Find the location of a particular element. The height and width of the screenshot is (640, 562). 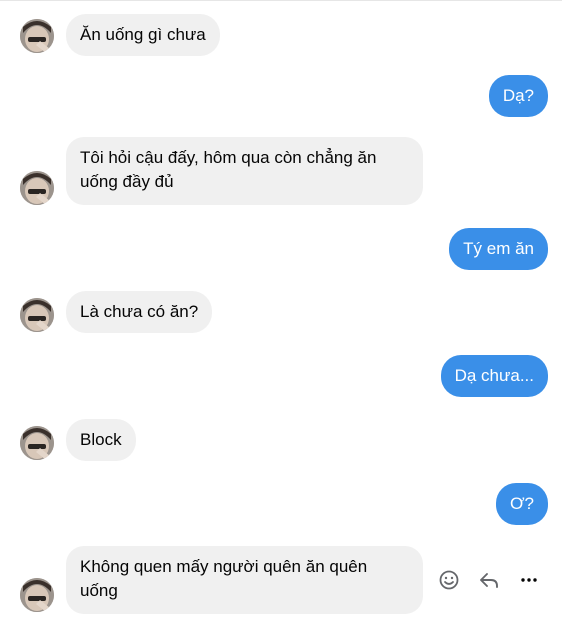

react-button is located at coordinates (449, 580).